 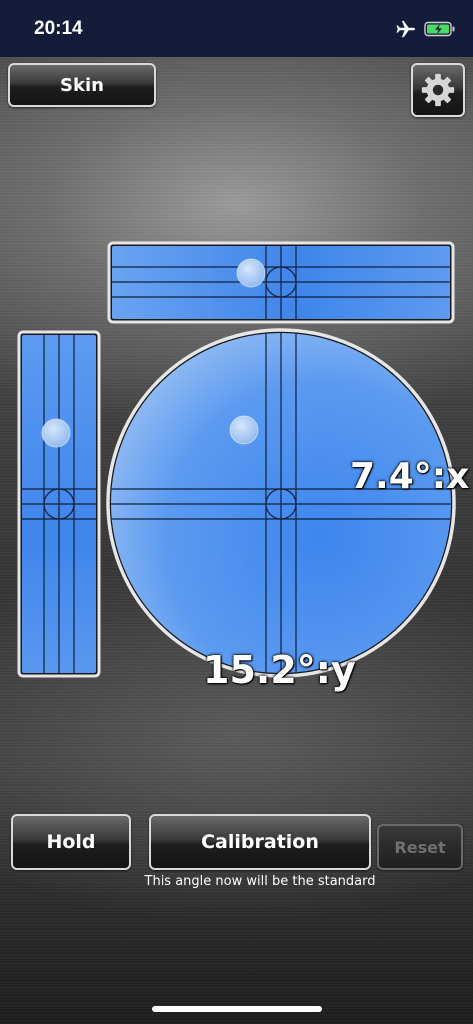 I want to click on x-angle-reading: 7.4°:x, so click(x=410, y=476).